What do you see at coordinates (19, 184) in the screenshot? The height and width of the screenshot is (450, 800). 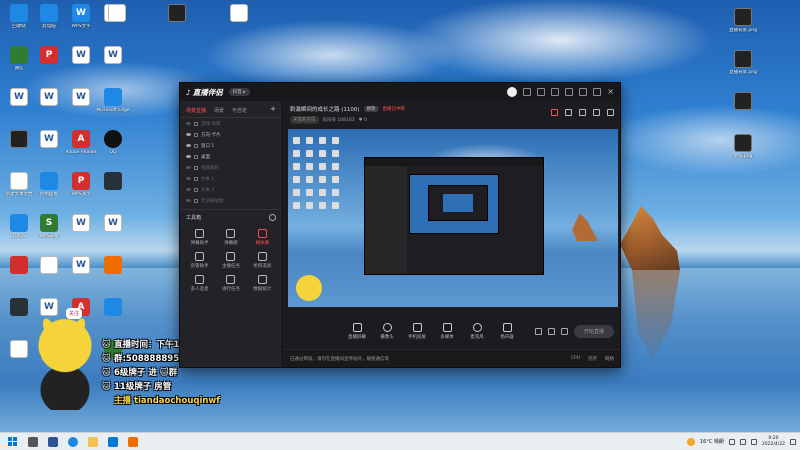 I see `desktop-icon: 新建文本文档` at bounding box center [19, 184].